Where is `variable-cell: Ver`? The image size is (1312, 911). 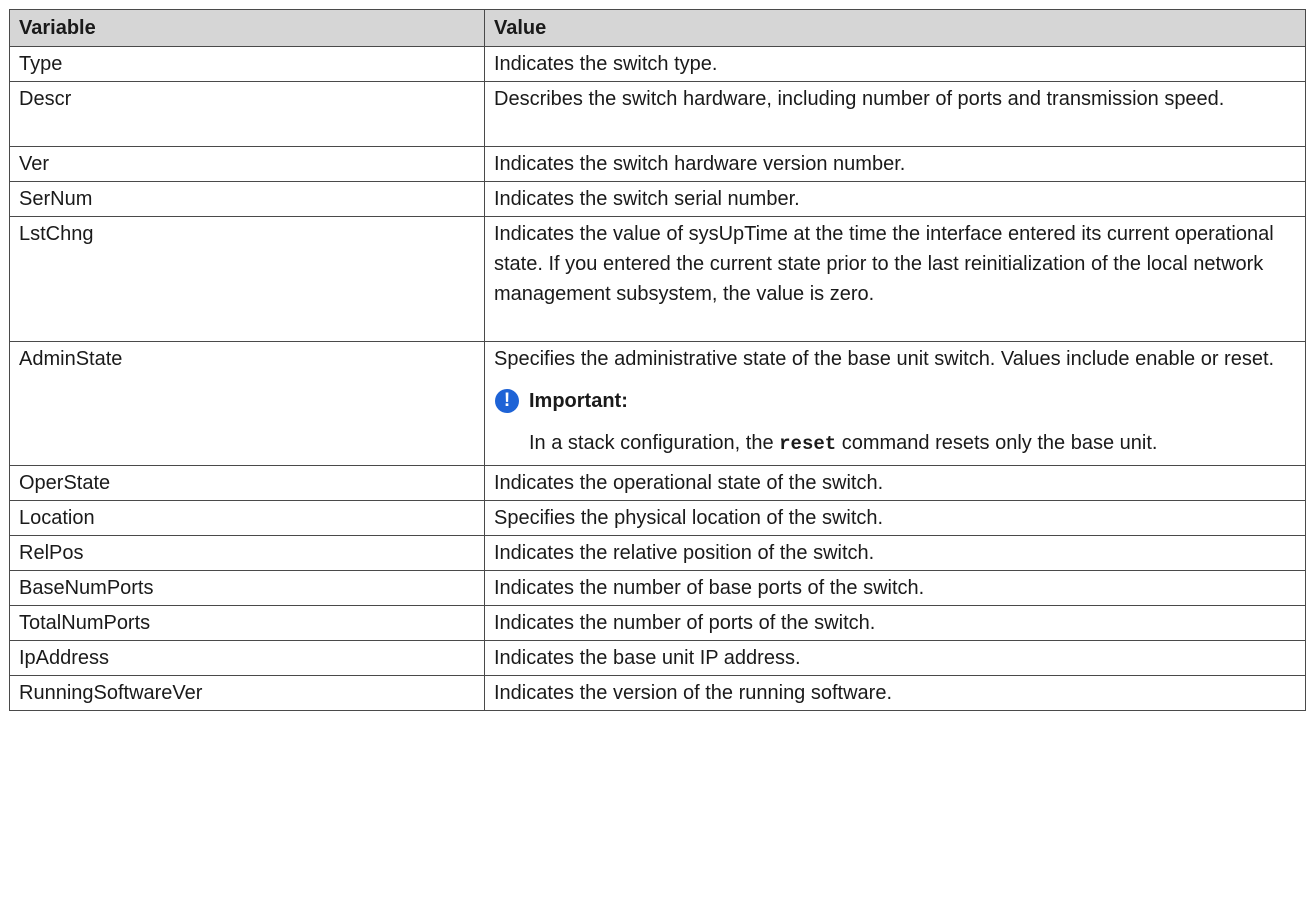
variable-cell: Ver is located at coordinates (247, 164).